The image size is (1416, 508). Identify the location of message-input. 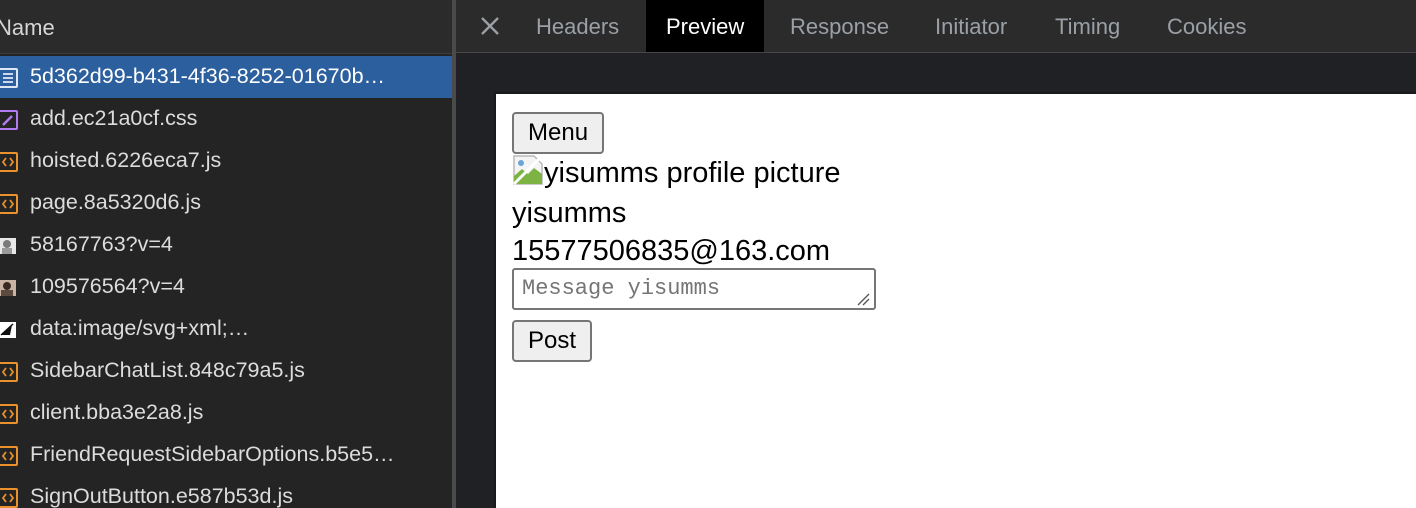
(694, 289).